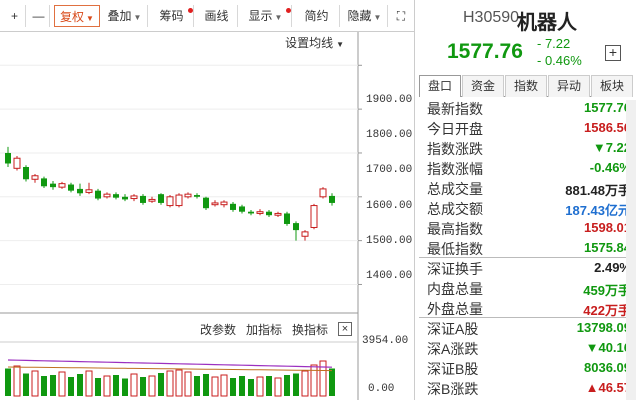 Image resolution: width=636 pixels, height=400 pixels. Describe the element at coordinates (455, 149) in the screenshot. I see `quote-row-label: 指数涨跌` at that location.